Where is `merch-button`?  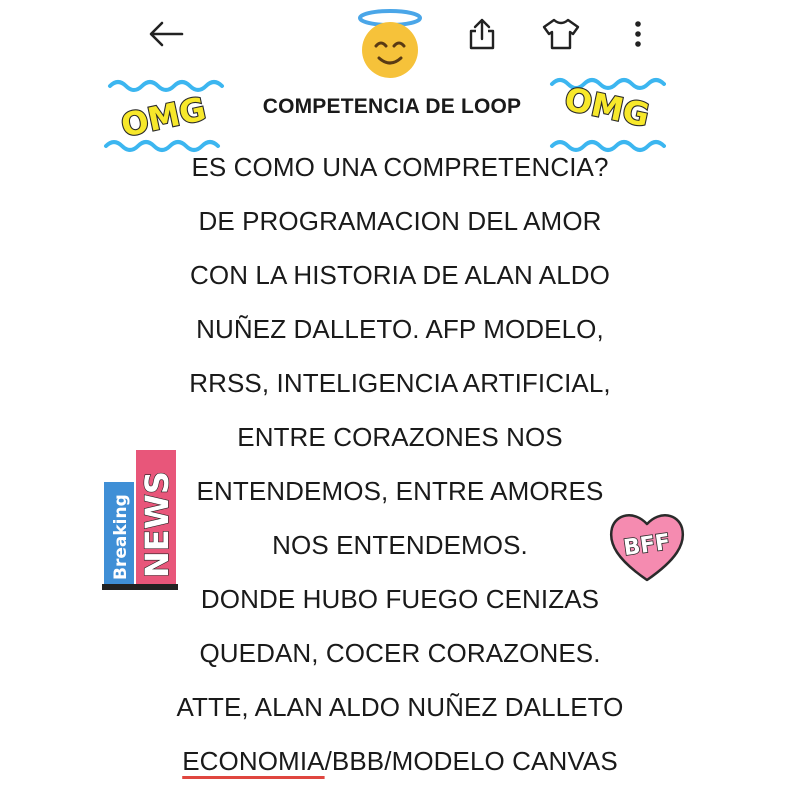
merch-button is located at coordinates (561, 34).